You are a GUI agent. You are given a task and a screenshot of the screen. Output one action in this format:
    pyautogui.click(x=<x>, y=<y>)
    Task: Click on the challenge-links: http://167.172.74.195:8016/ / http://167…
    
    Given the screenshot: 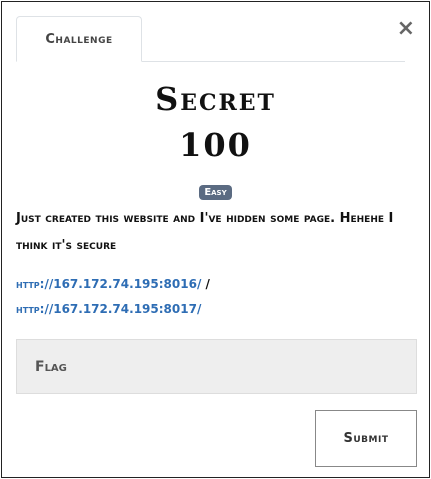 What is the action you would take?
    pyautogui.click(x=216, y=297)
    